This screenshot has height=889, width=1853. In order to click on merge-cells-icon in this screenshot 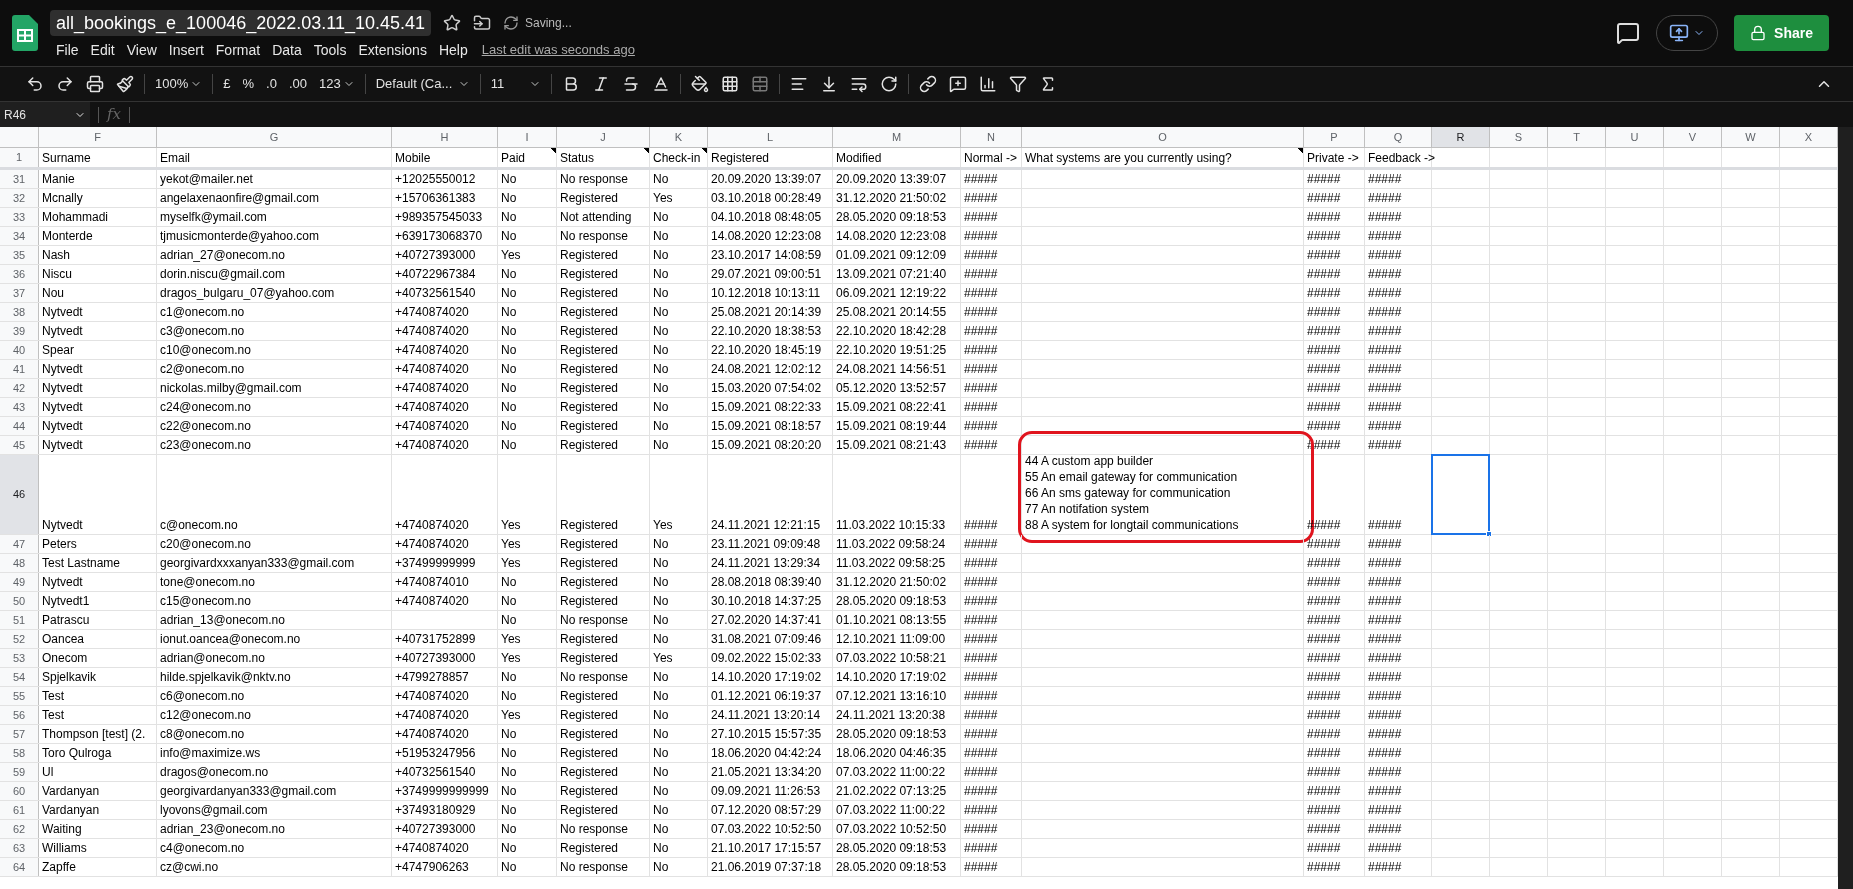, I will do `click(759, 84)`.